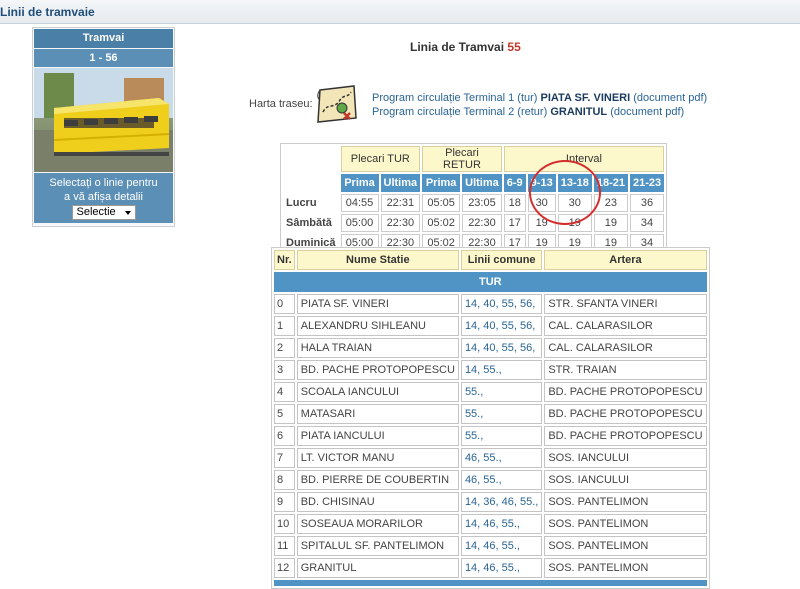 This screenshot has height=589, width=800. I want to click on schedule-cell: 05:05, so click(441, 203).